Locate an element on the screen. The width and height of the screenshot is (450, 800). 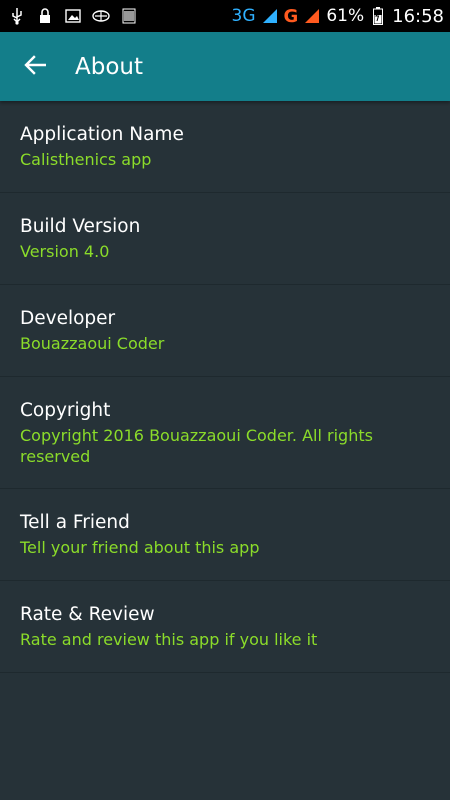
item-title: Tell a Friend is located at coordinates (75, 522).